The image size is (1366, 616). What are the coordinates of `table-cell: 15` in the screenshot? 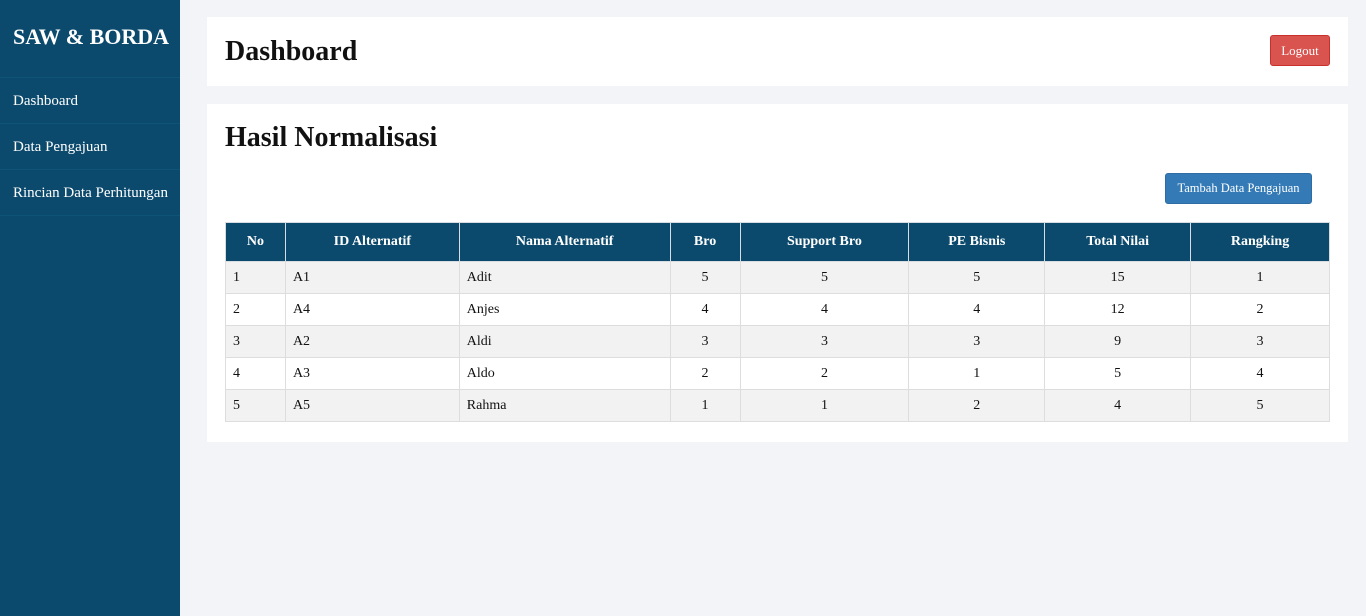 It's located at (1118, 277).